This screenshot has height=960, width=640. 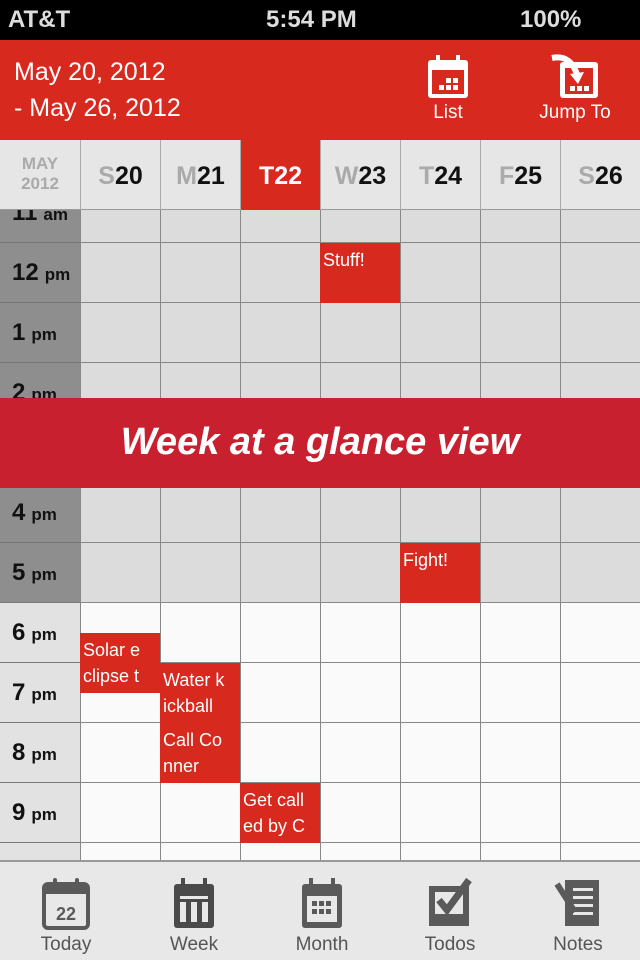 What do you see at coordinates (120, 175) in the screenshot?
I see `day-header-20: S20` at bounding box center [120, 175].